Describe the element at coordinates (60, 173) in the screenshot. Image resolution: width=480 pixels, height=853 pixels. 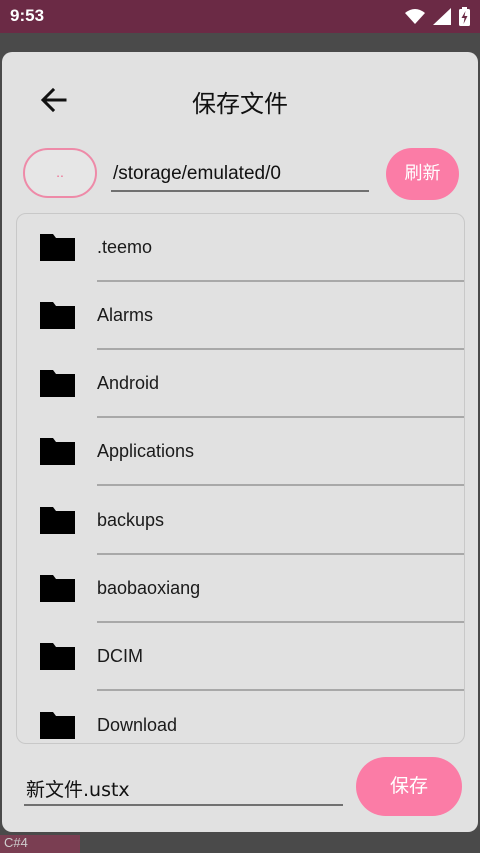
I see `parent-directory-button: ..` at that location.